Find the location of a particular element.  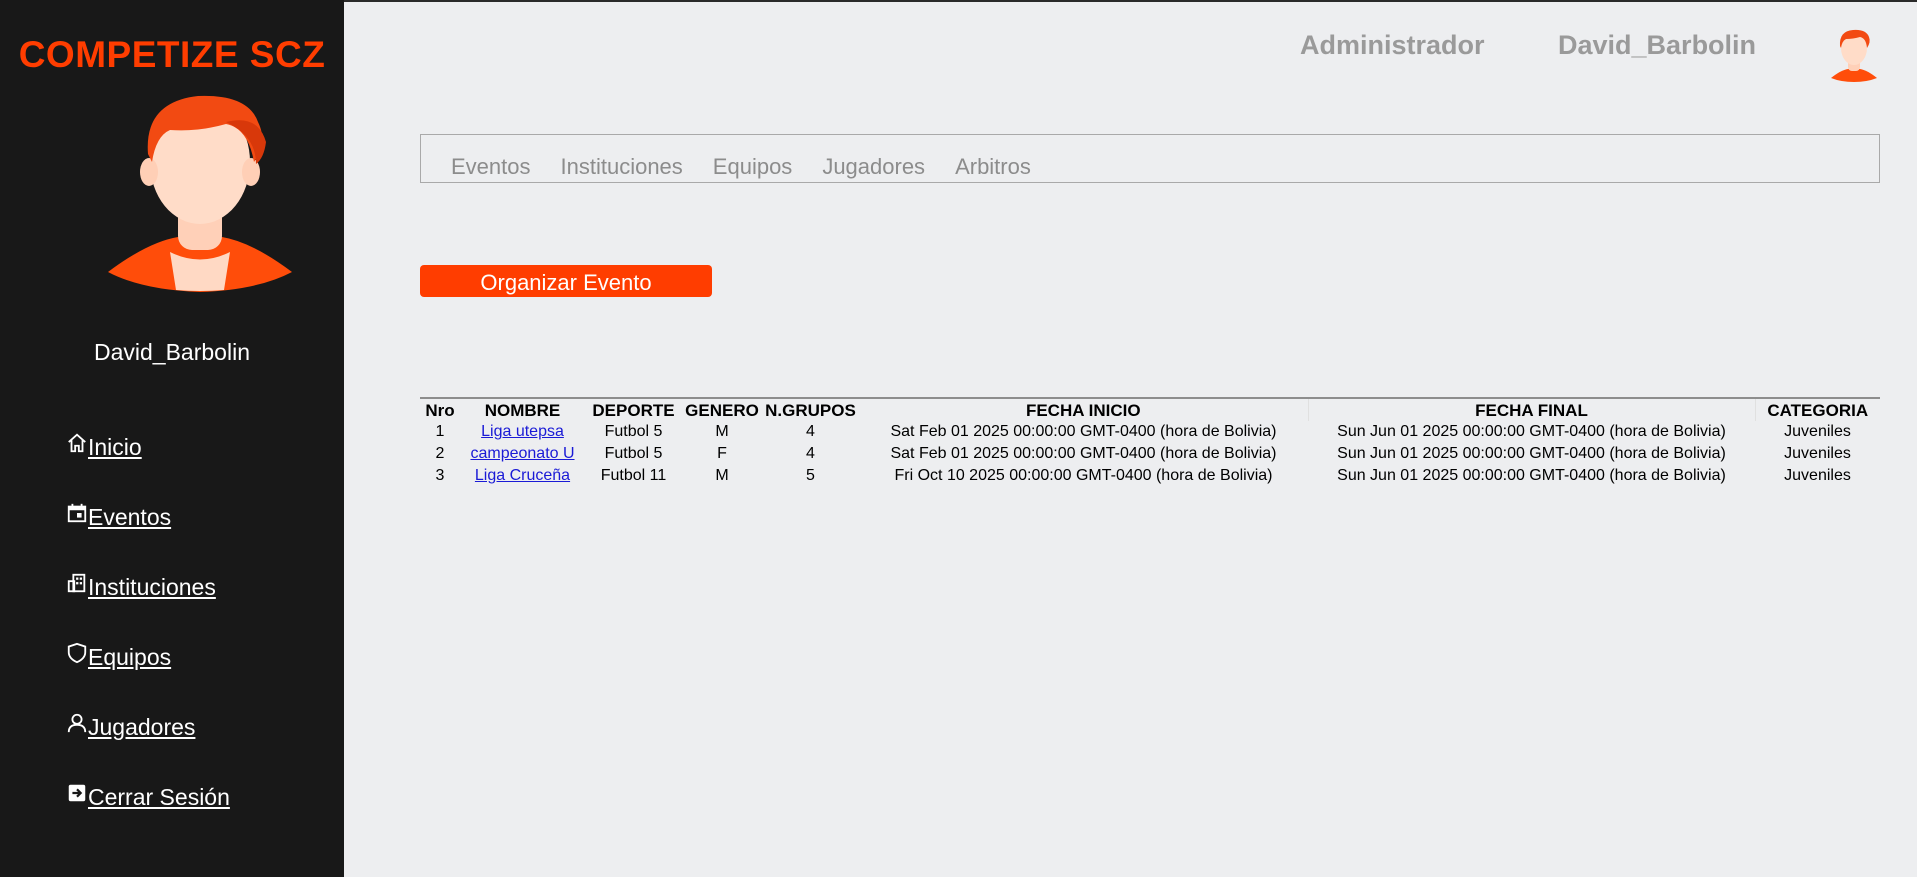

sidebar-item-label: Jugadores is located at coordinates (141, 727).